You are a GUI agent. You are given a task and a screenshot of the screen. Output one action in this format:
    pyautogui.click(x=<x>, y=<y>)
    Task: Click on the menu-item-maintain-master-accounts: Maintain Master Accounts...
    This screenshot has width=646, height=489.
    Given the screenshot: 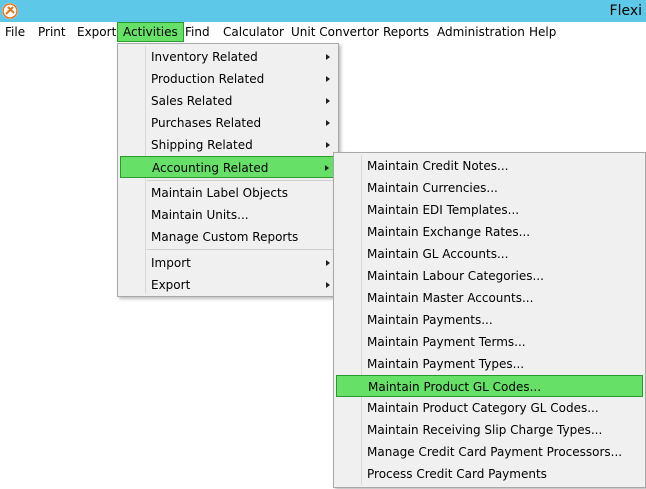 What is the action you would take?
    pyautogui.click(x=489, y=298)
    